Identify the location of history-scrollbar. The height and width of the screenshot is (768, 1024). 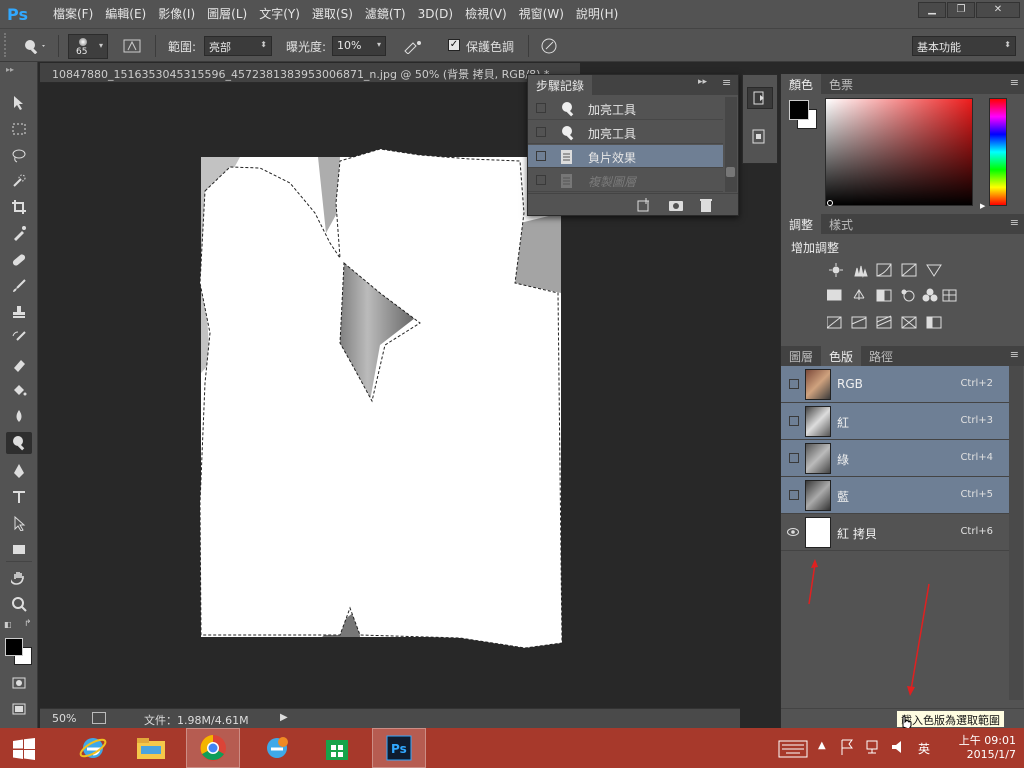
(731, 144).